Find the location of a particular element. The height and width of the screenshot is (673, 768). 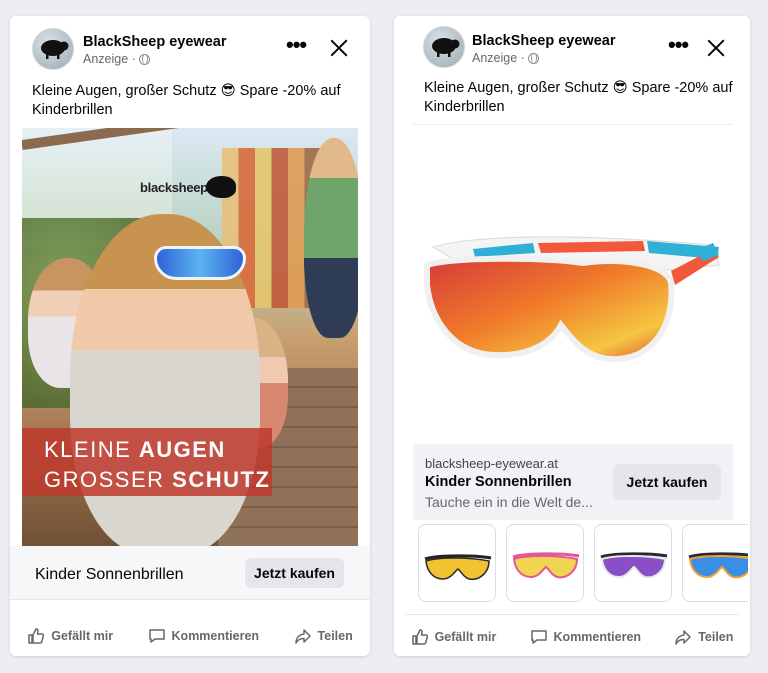

link-domain: blacksheep-eyewear.at is located at coordinates (491, 463).